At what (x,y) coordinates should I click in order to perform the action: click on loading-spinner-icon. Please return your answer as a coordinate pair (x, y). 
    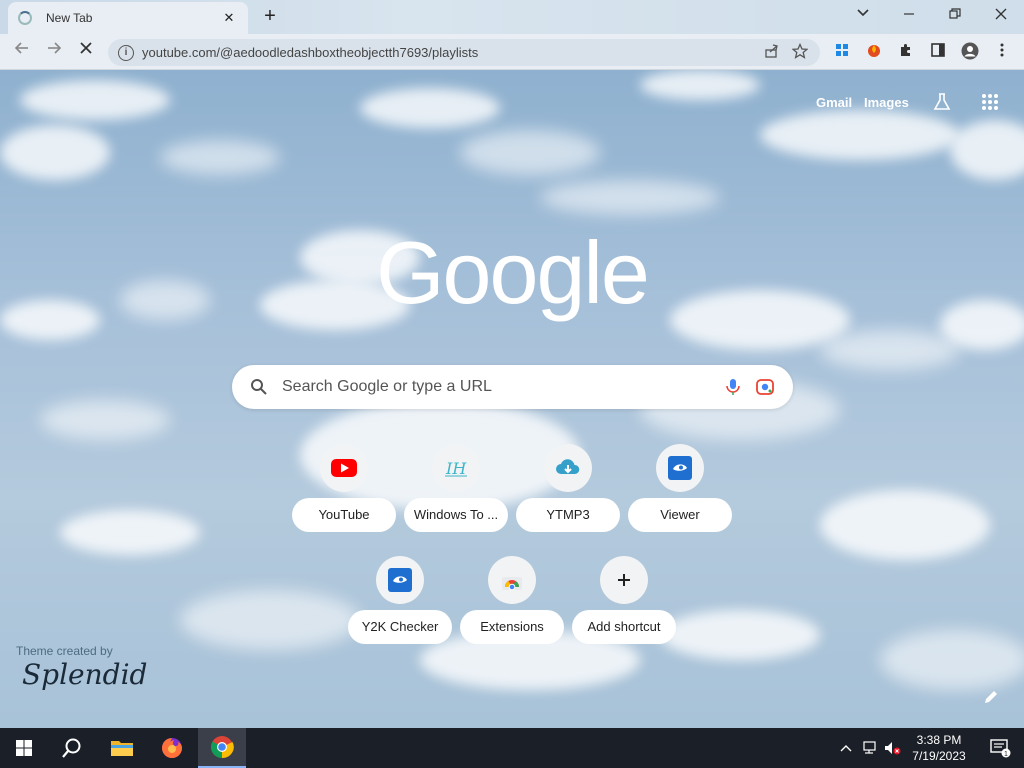
    Looking at the image, I should click on (25, 18).